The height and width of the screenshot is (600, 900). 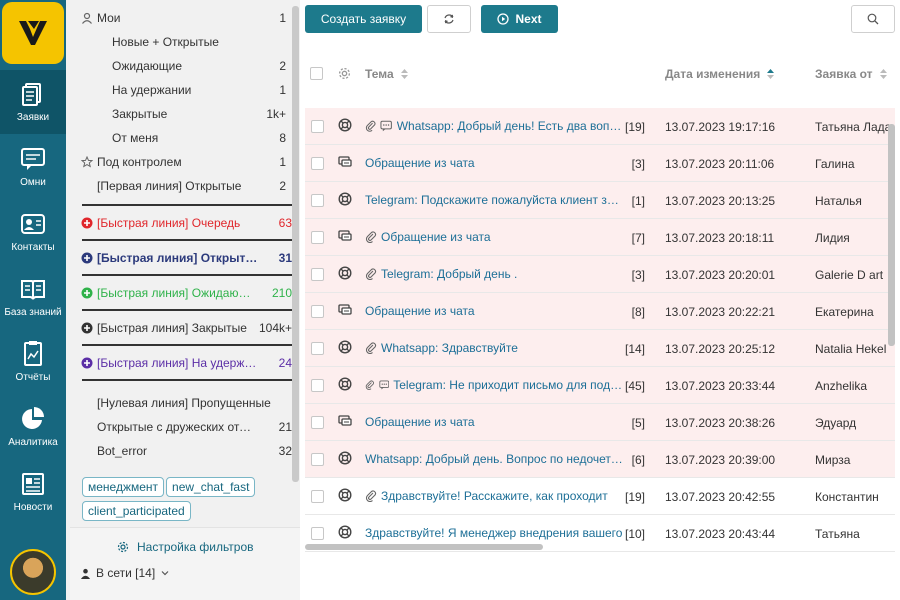 I want to click on tag-chip: new_chat_fast, so click(x=211, y=487).